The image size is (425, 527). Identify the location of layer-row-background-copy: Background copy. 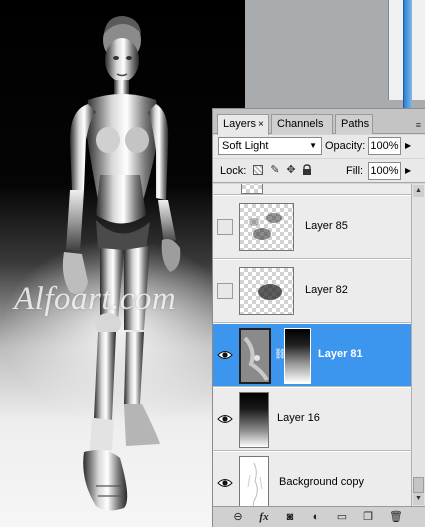
(312, 479).